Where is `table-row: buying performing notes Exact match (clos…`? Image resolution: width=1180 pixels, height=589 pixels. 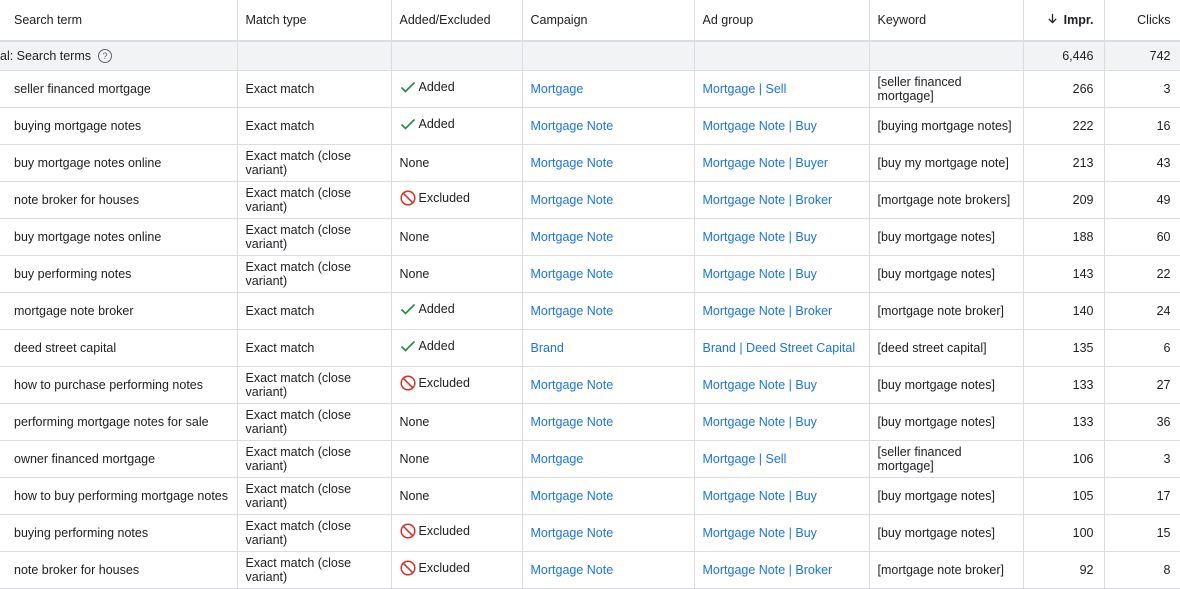 table-row: buying performing notes Exact match (clos… is located at coordinates (590, 533).